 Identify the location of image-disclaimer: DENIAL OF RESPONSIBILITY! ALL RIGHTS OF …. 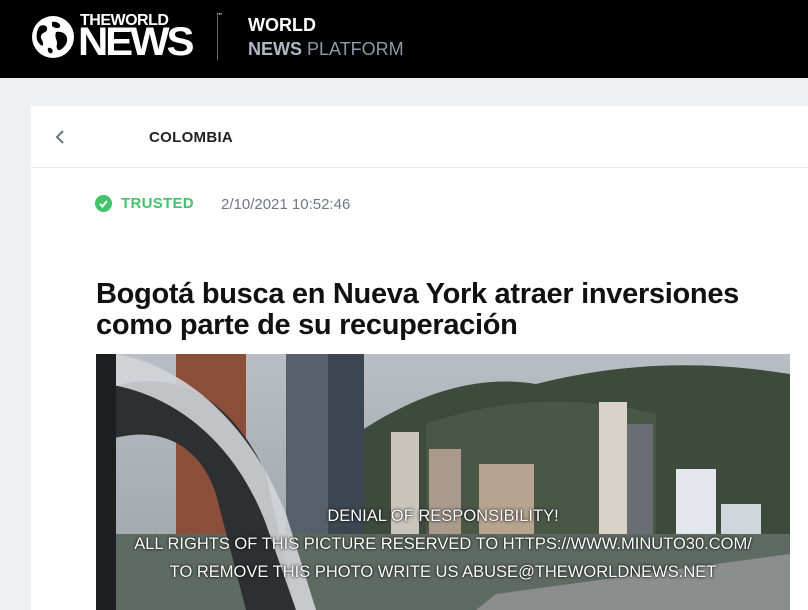
(443, 544).